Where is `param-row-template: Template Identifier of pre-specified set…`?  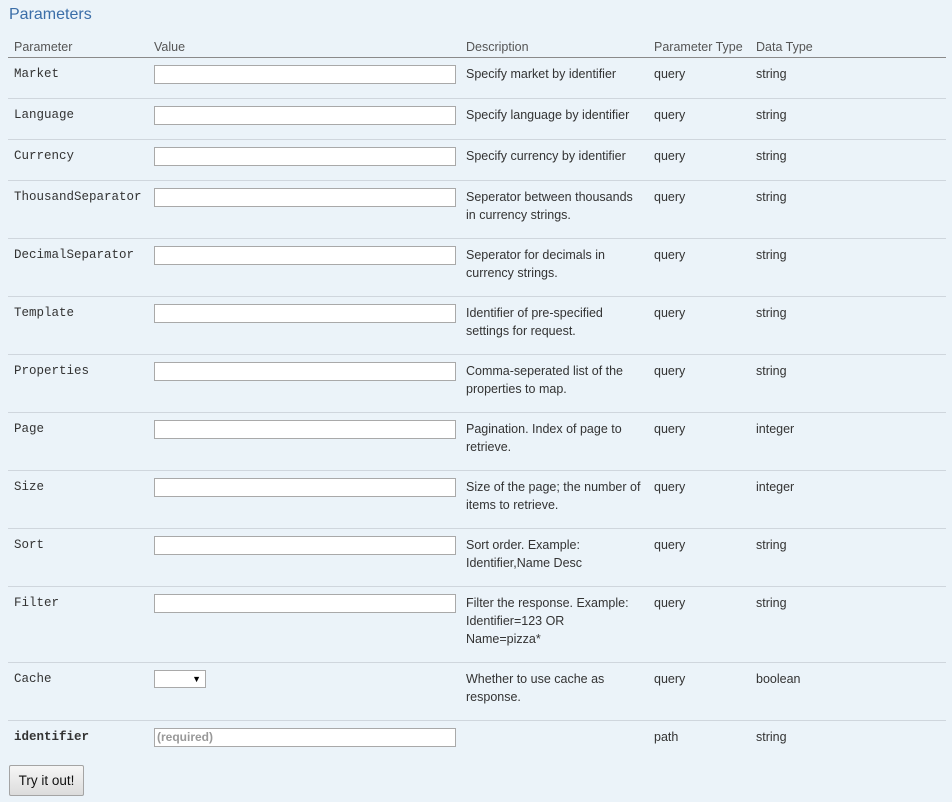
param-row-template: Template Identifier of pre-specified set… is located at coordinates (477, 325).